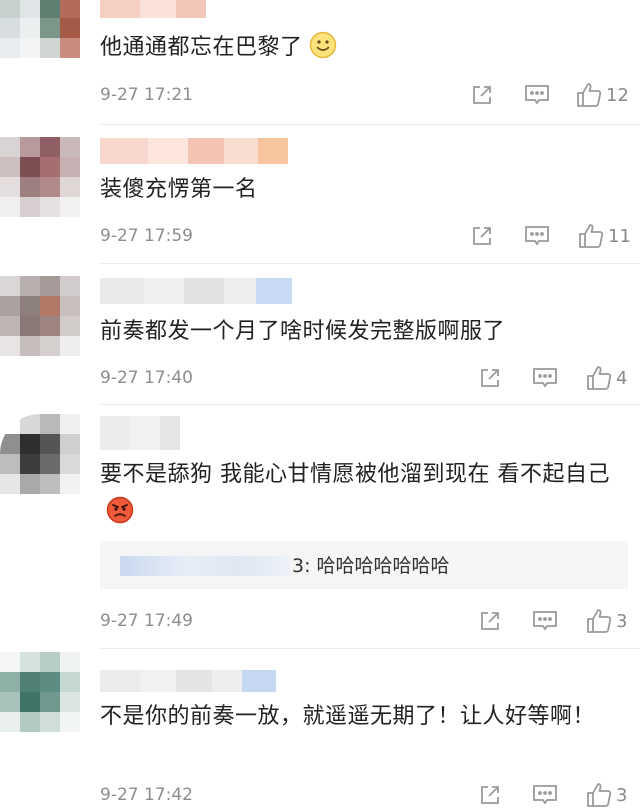 The image size is (640, 811). I want to click on reply-preview: 3: 哈哈哈哈哈哈哈, so click(364, 565).